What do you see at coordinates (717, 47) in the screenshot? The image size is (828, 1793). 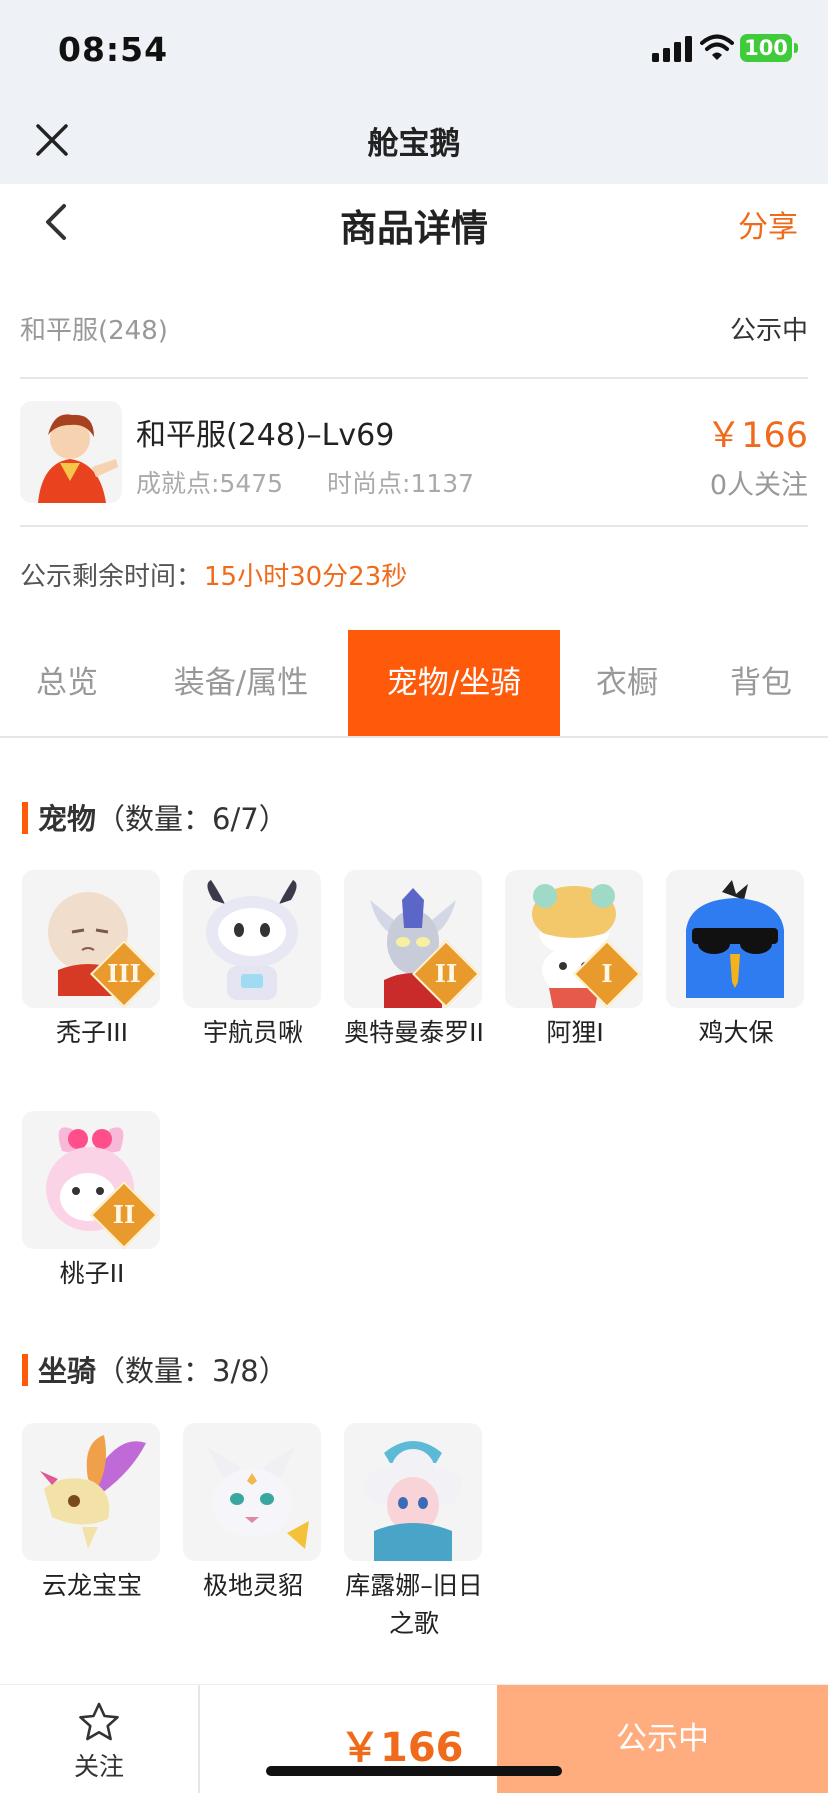 I see `wifi-icon` at bounding box center [717, 47].